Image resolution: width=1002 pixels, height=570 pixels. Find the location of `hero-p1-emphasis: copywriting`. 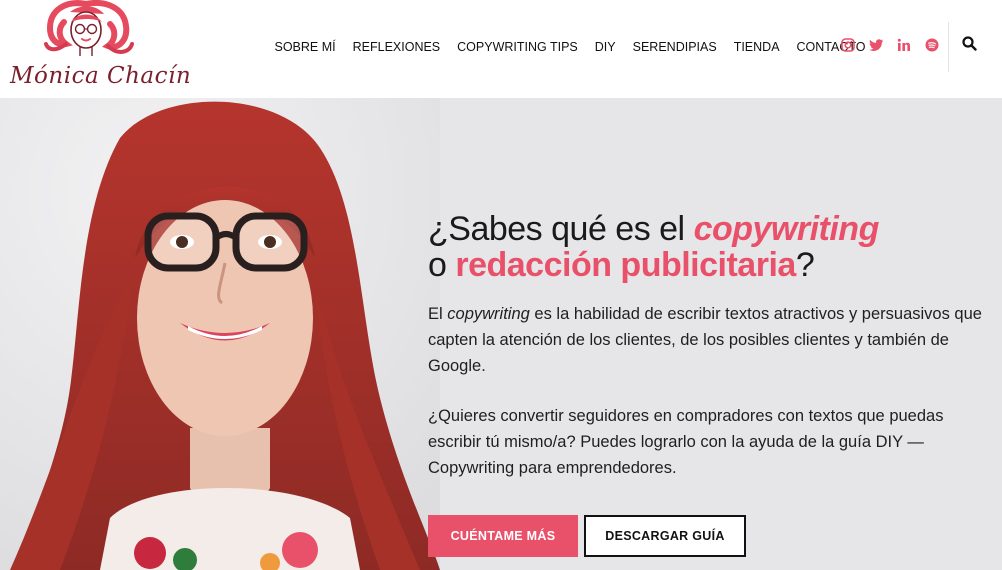

hero-p1-emphasis: copywriting is located at coordinates (488, 314).